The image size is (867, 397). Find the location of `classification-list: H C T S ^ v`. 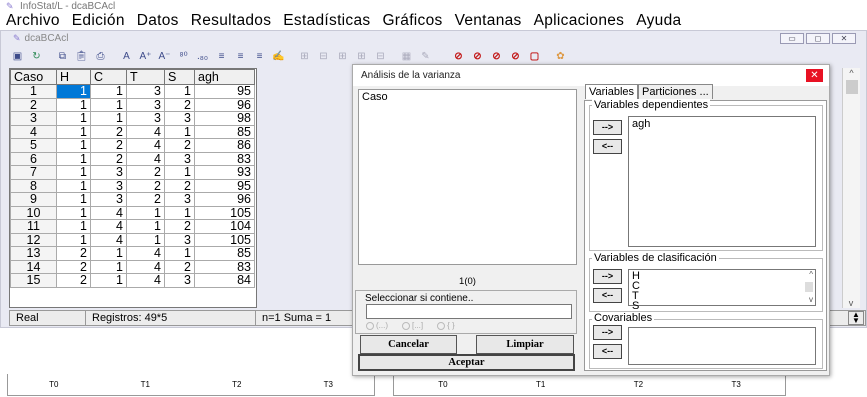

classification-list: H C T S ^ v is located at coordinates (722, 290).